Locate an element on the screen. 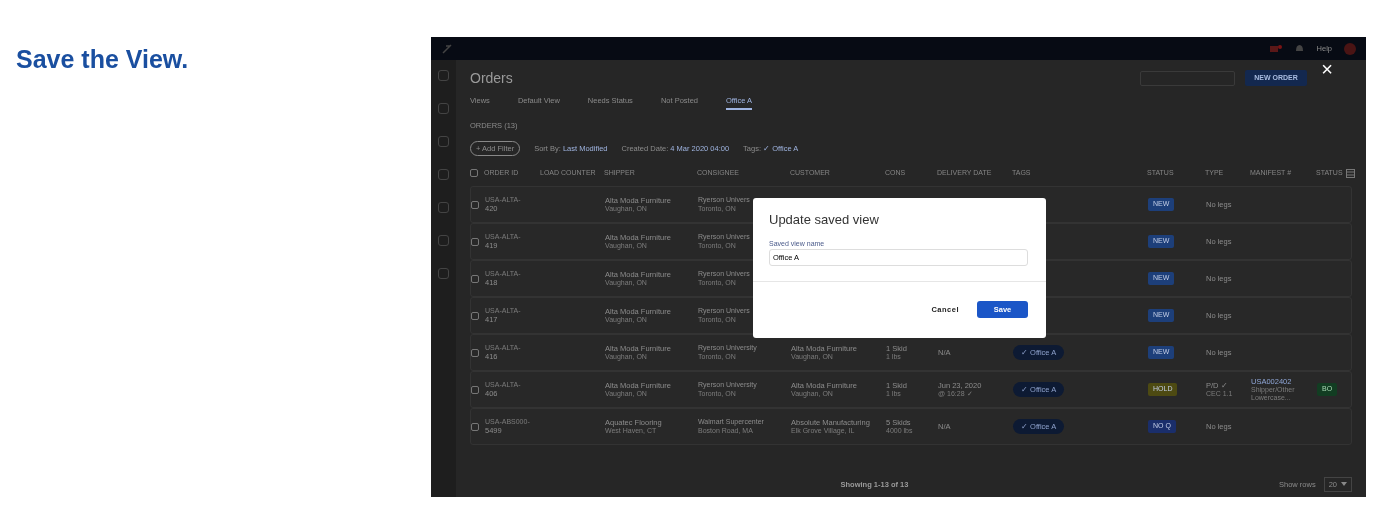 The height and width of the screenshot is (530, 1400). truck-icon is located at coordinates (1275, 48).